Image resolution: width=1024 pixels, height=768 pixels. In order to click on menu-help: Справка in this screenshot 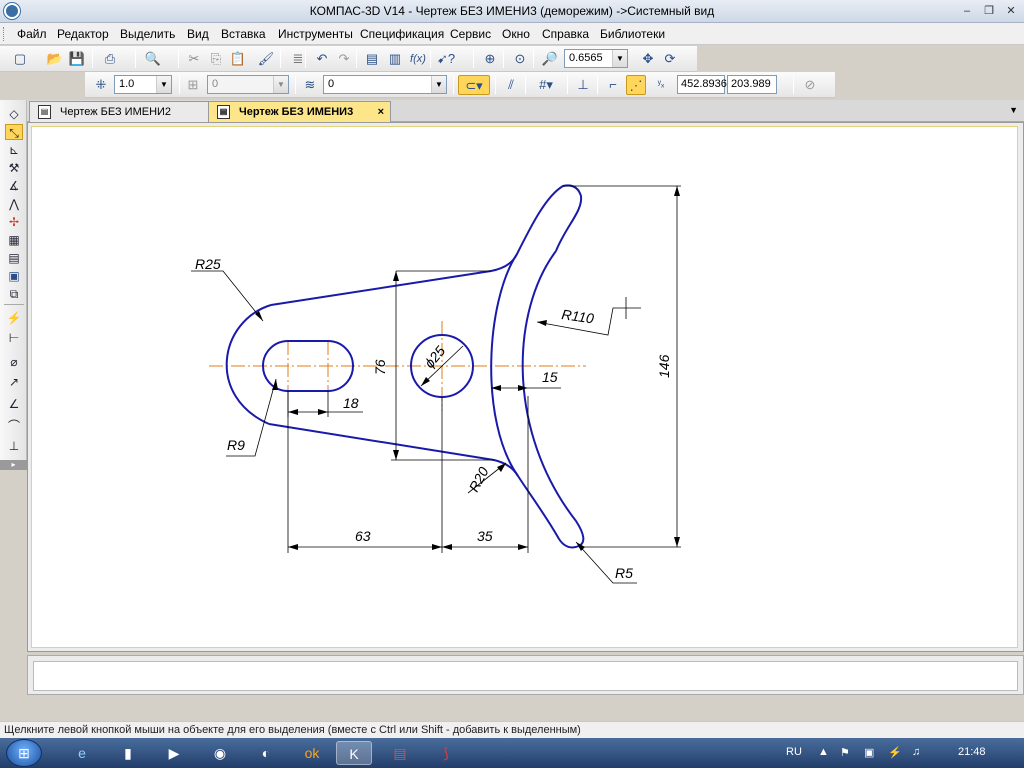, I will do `click(565, 34)`.